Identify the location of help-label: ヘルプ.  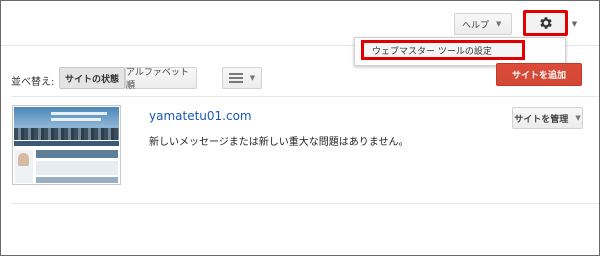
(476, 25).